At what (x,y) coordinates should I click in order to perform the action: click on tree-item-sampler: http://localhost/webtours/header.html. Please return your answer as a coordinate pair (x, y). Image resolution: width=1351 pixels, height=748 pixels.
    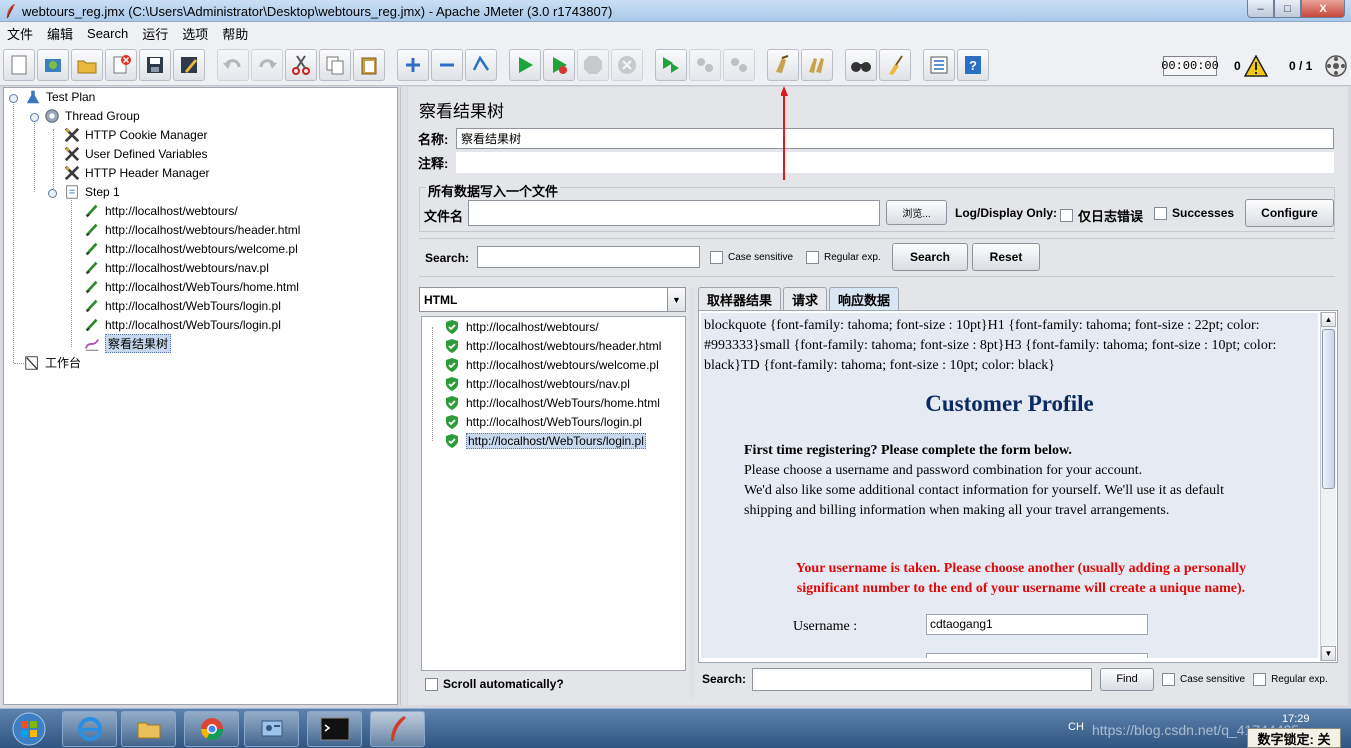
    Looking at the image, I should click on (191, 229).